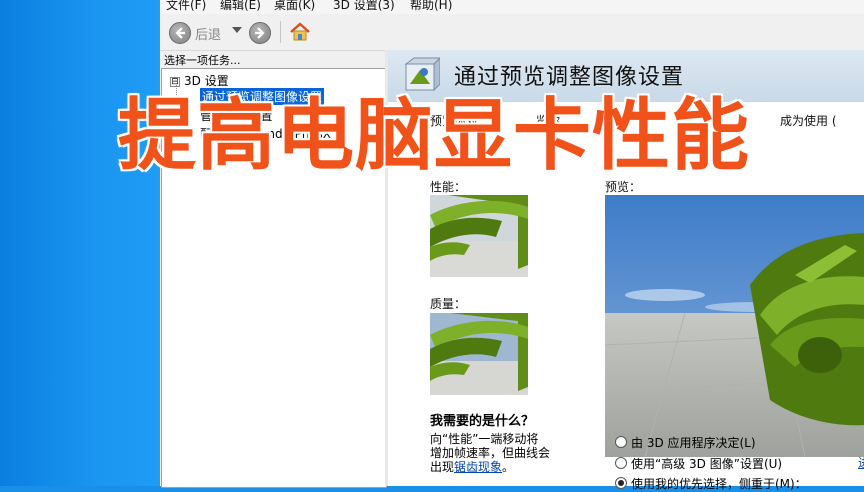 Image resolution: width=864 pixels, height=492 pixels. What do you see at coordinates (512, 32) in the screenshot?
I see `toolbar: 后退` at bounding box center [512, 32].